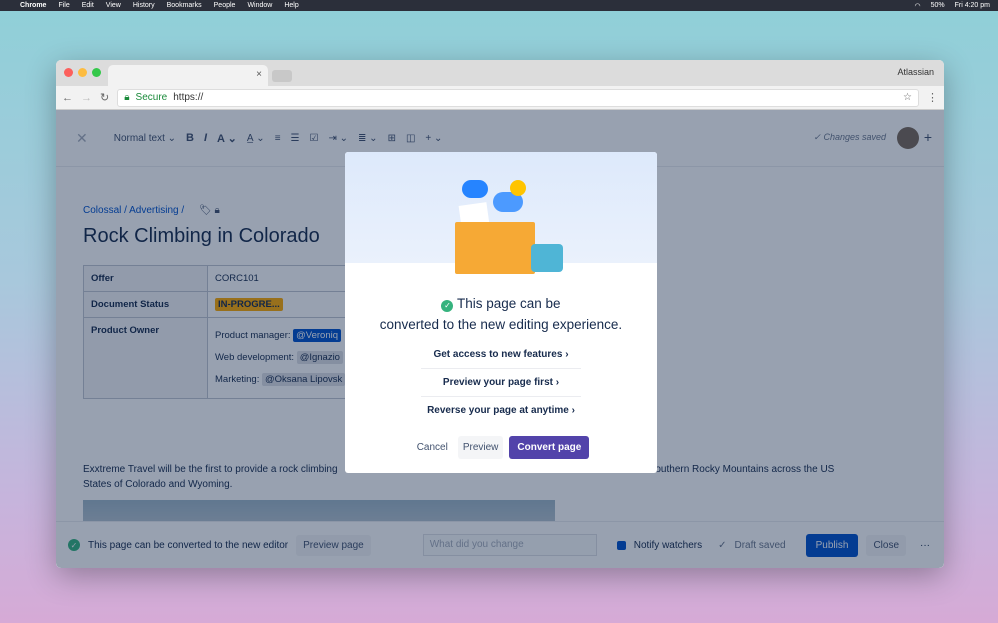  What do you see at coordinates (547, 258) in the screenshot?
I see `truck-shape` at bounding box center [547, 258].